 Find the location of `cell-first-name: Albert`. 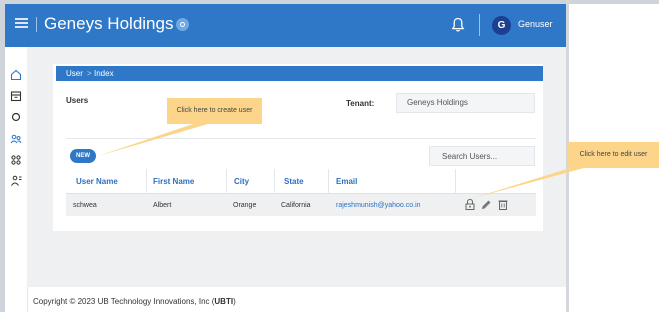

cell-first-name: Albert is located at coordinates (162, 205).